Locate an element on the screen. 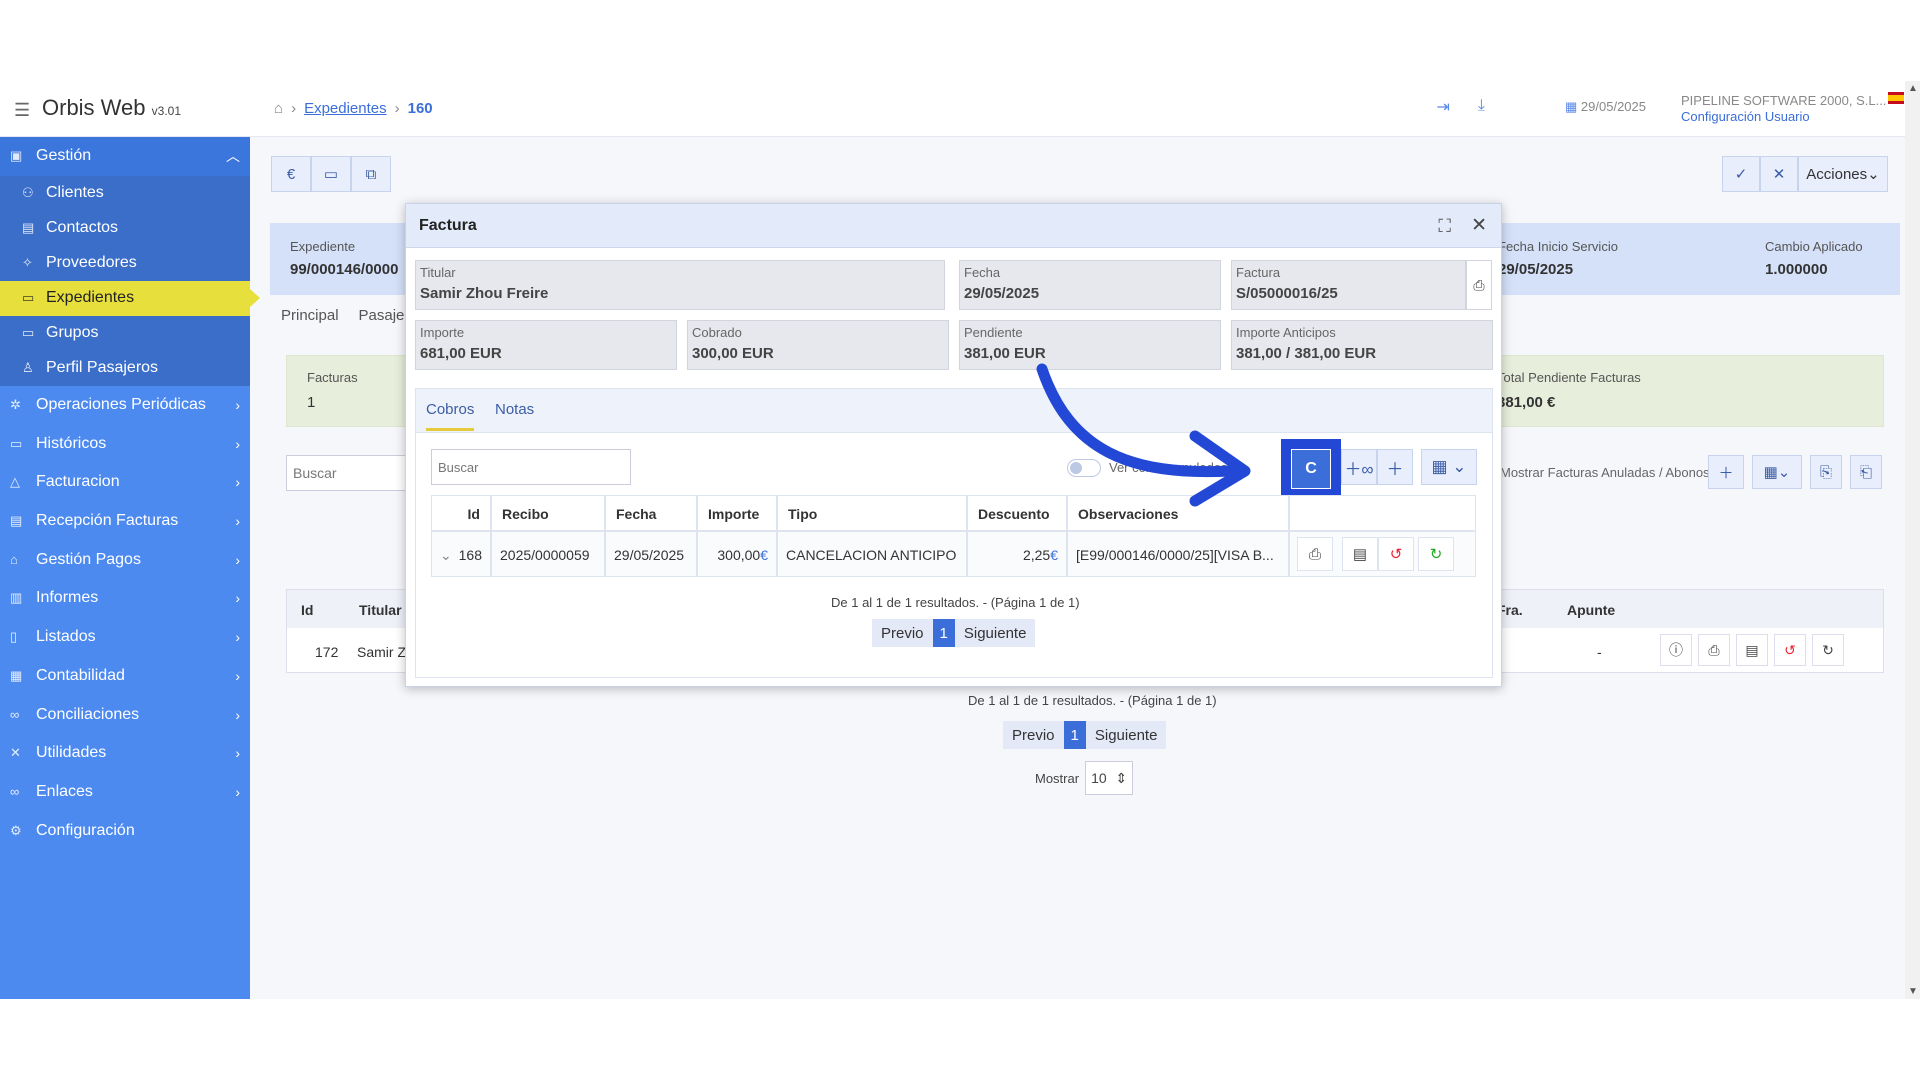 This screenshot has width=1920, height=1080. receipt-icon: ▤ is located at coordinates (1360, 554).